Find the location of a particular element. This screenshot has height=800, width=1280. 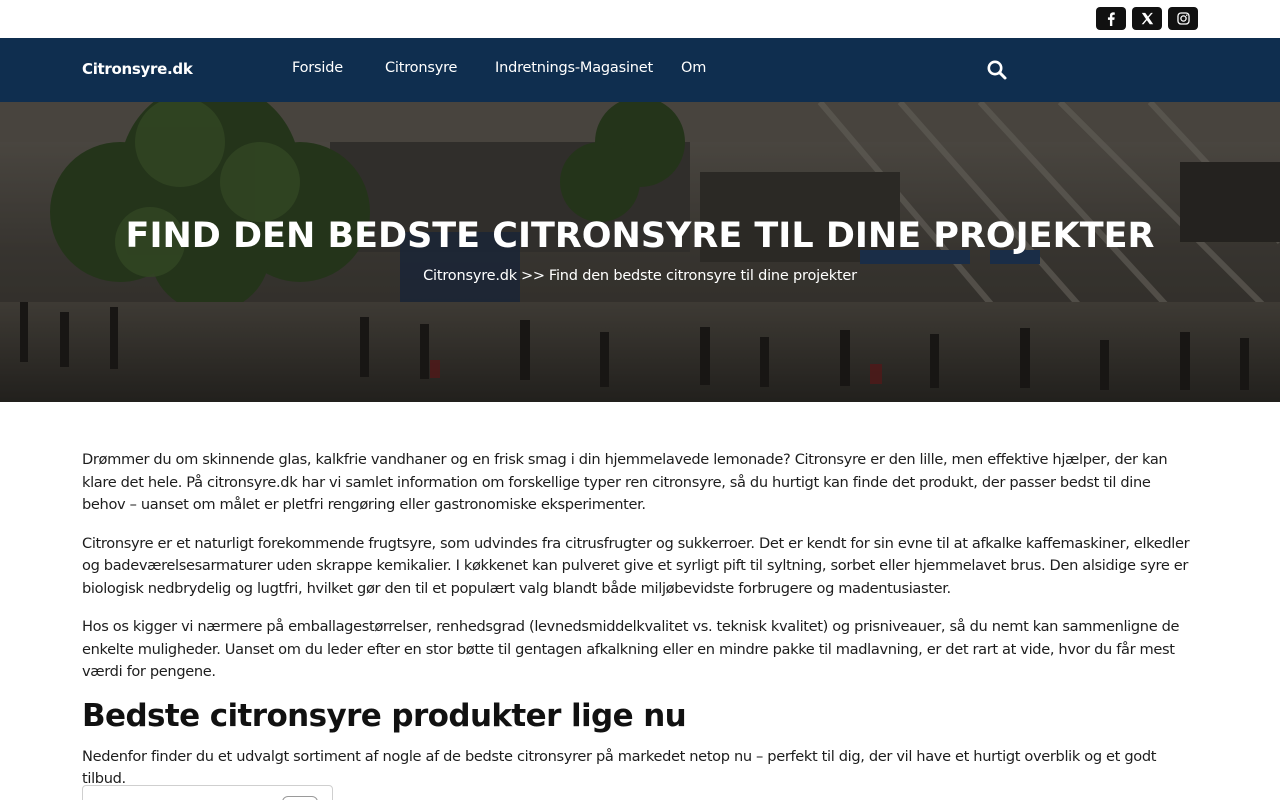

search-icon is located at coordinates (997, 70).